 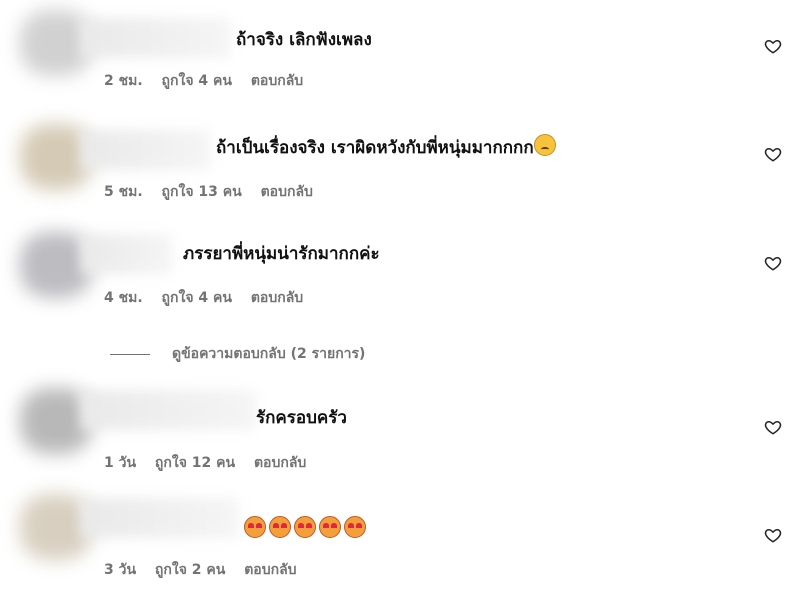 What do you see at coordinates (123, 298) in the screenshot?
I see `comment-time: 4 ชม.` at bounding box center [123, 298].